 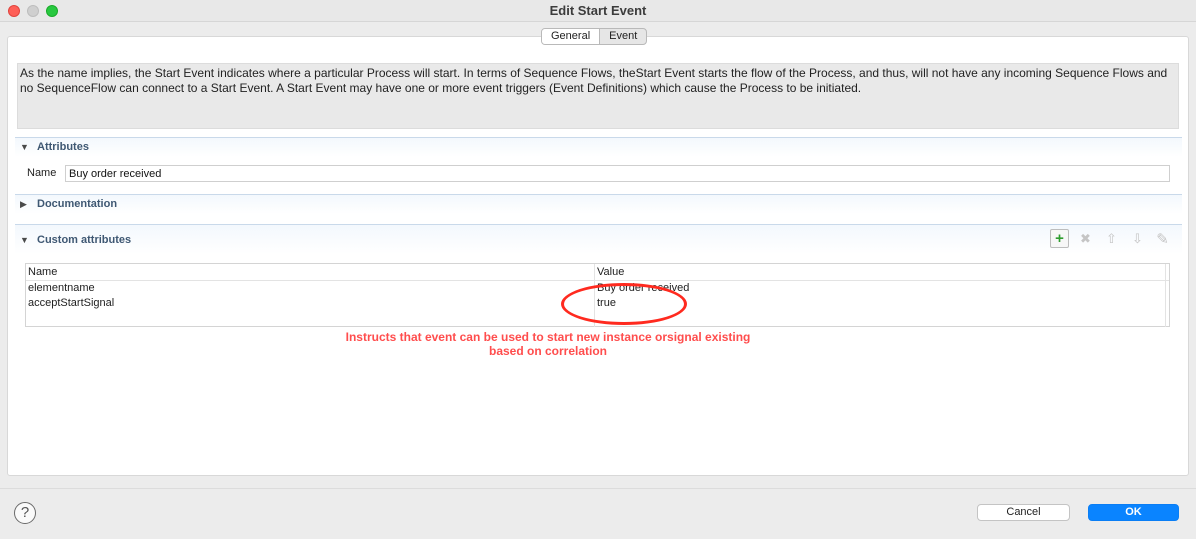 What do you see at coordinates (42, 272) in the screenshot?
I see `column-header-name: Name` at bounding box center [42, 272].